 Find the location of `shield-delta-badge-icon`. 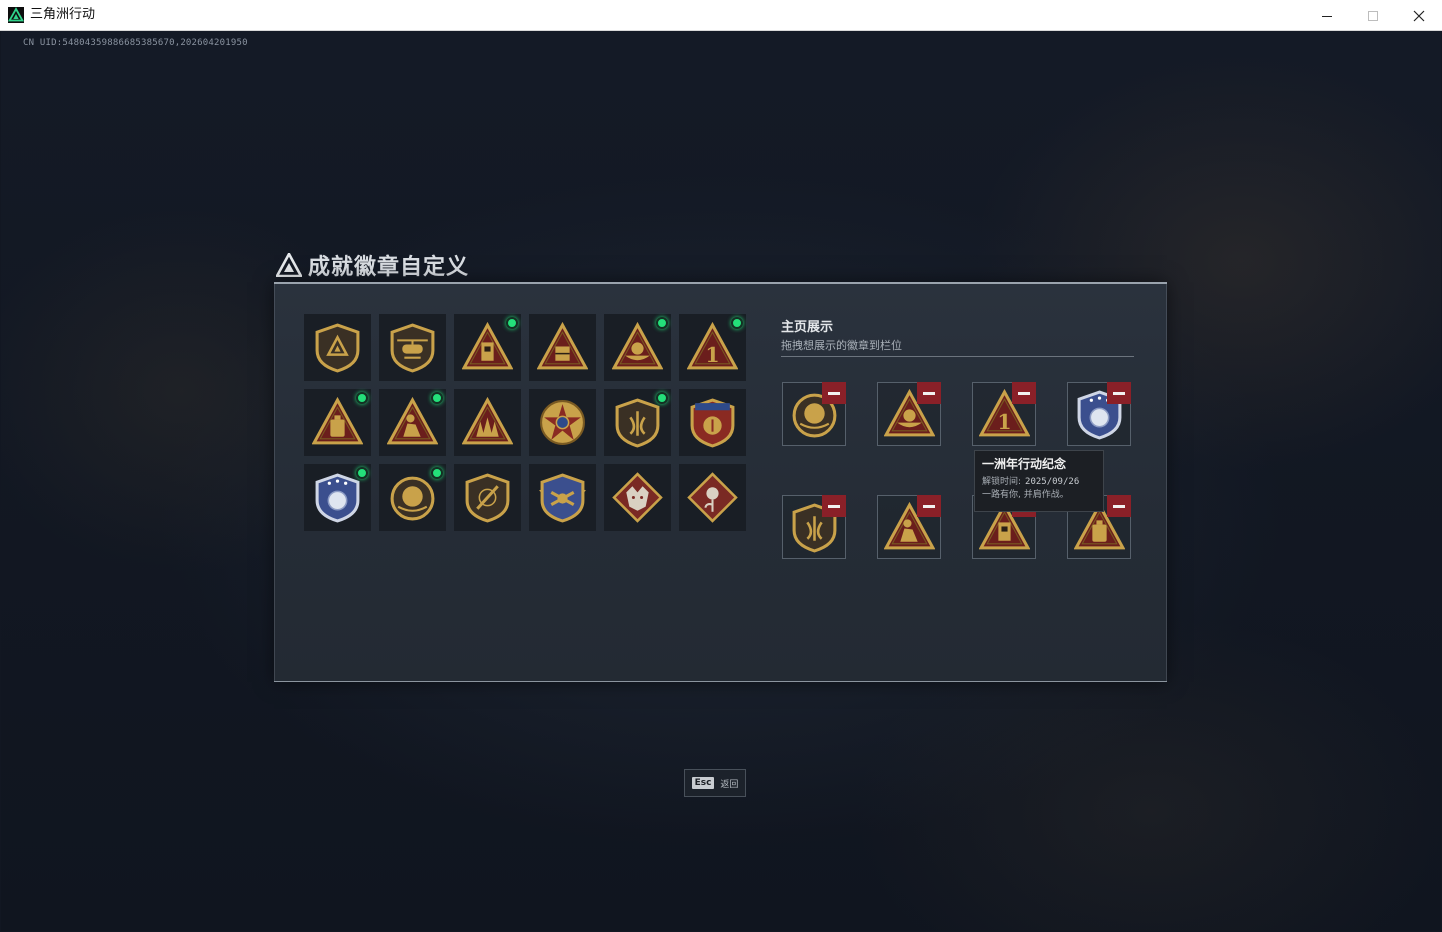

shield-delta-badge-icon is located at coordinates (337, 348).